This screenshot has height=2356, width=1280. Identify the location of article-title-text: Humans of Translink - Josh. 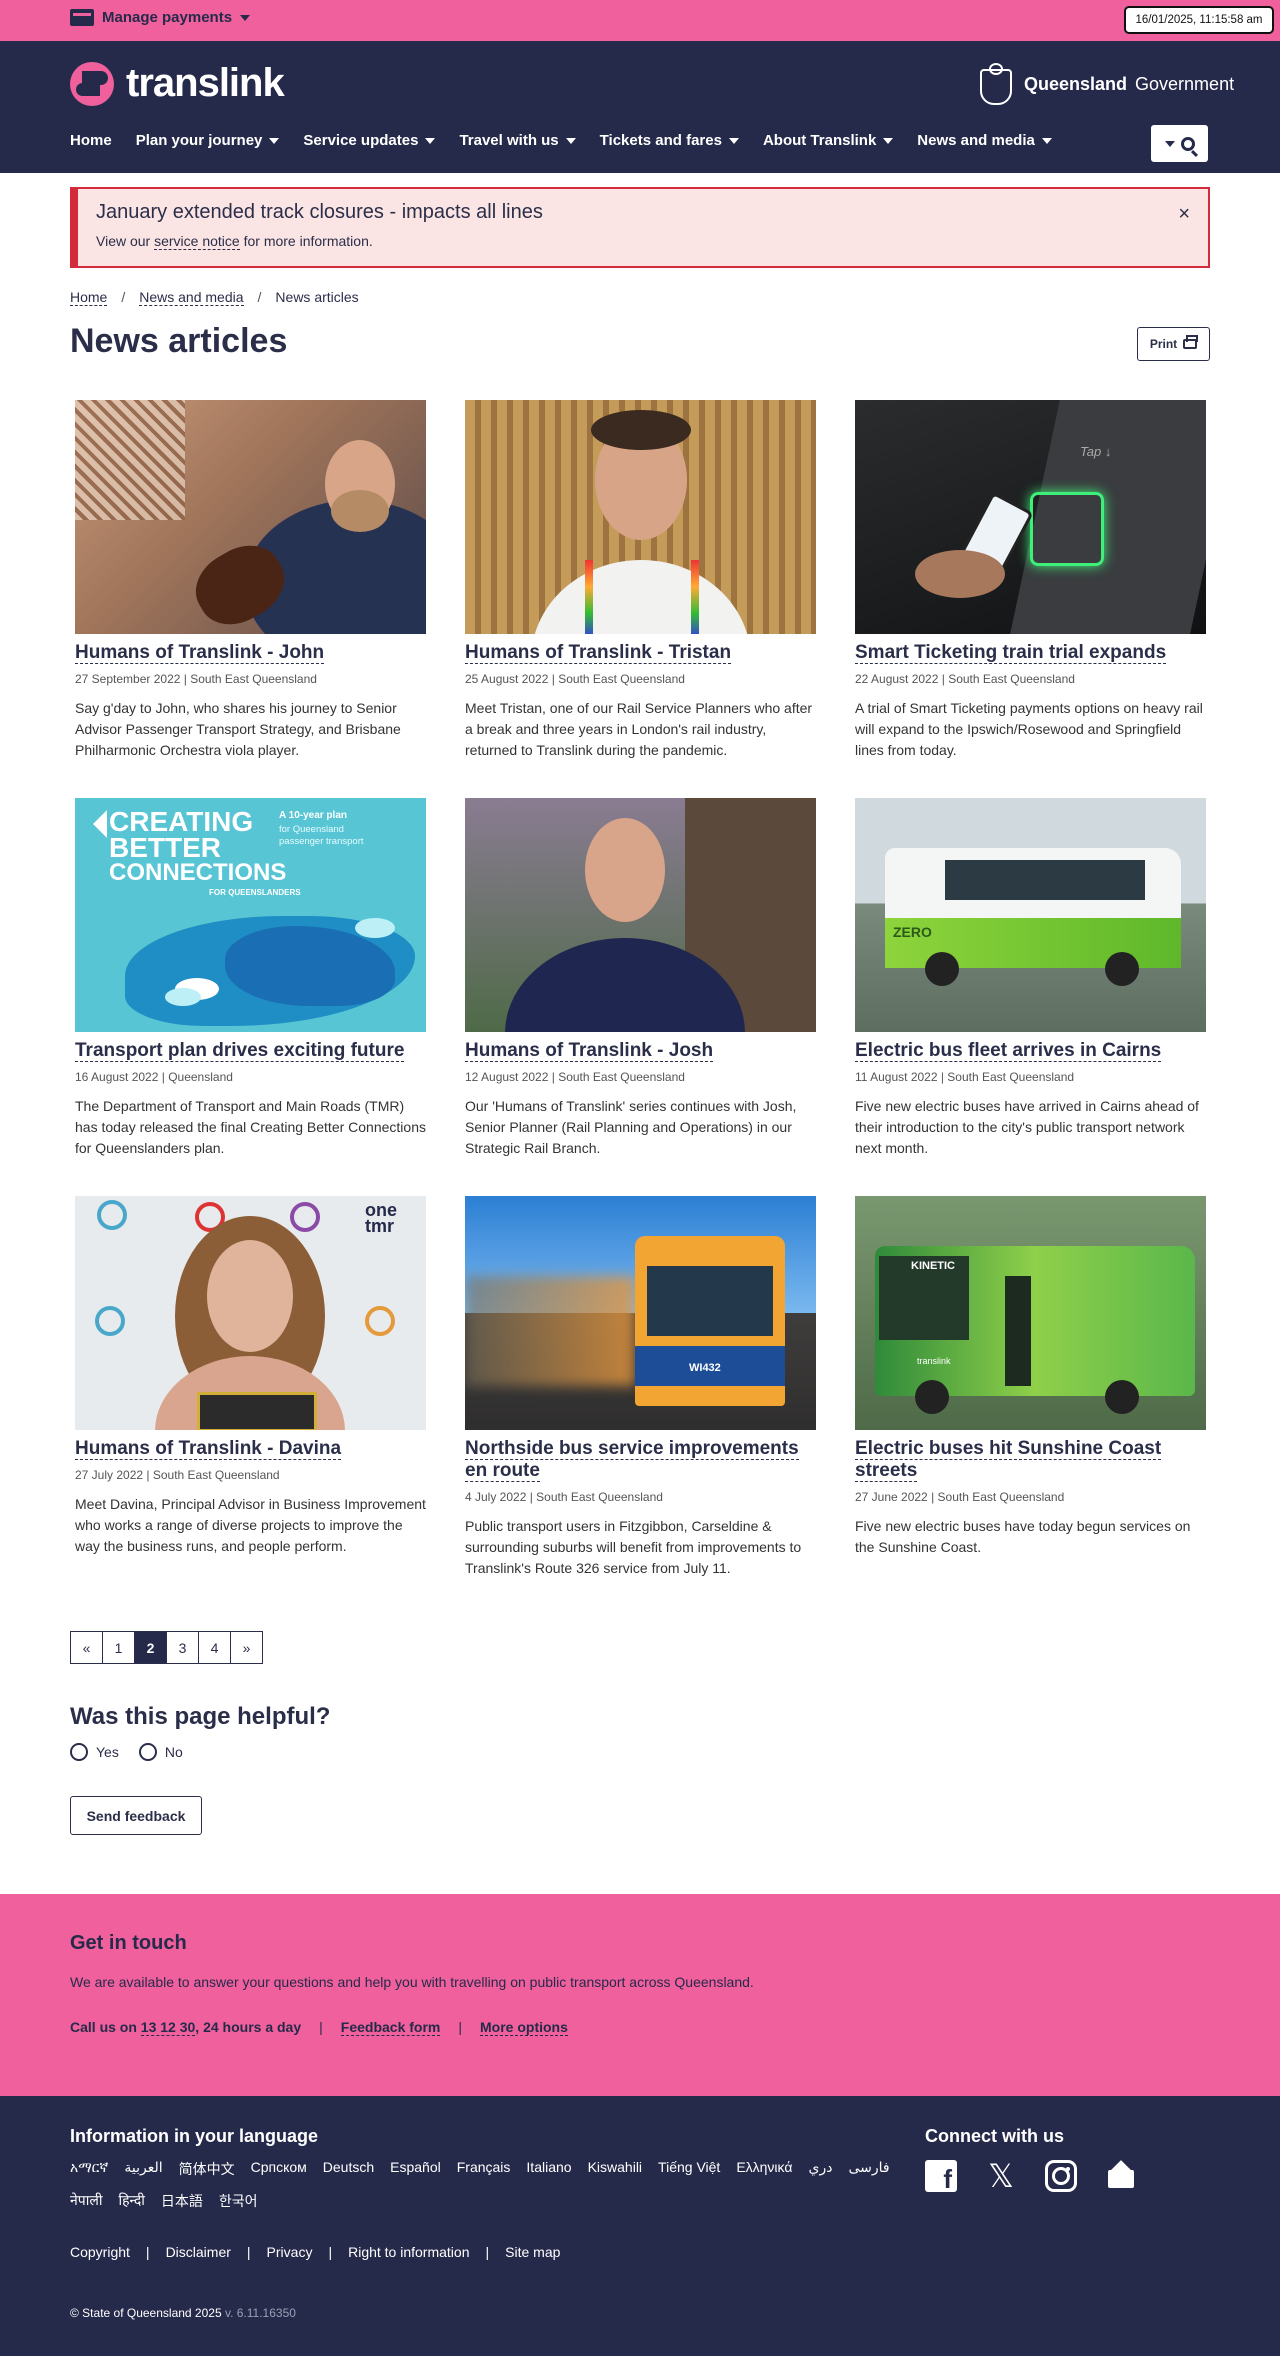
(589, 1051).